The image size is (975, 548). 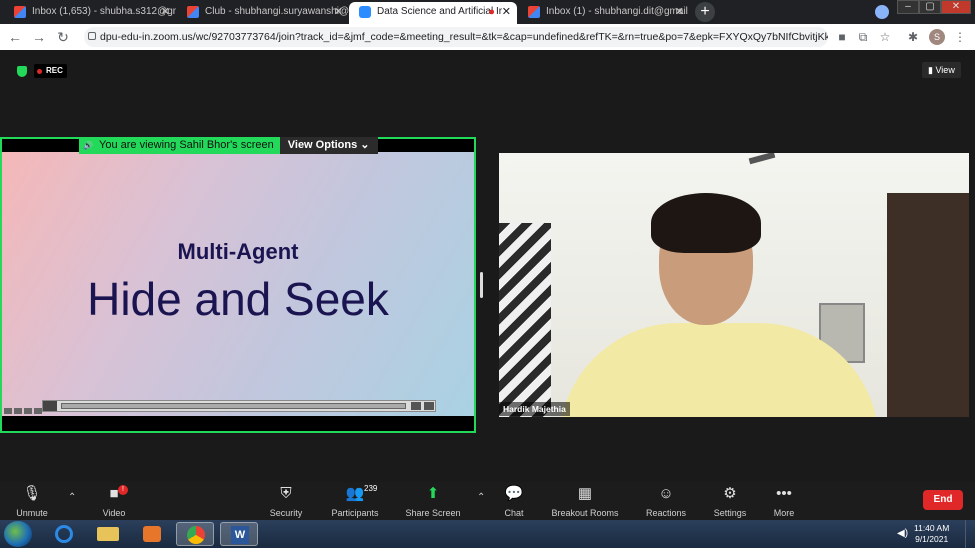 What do you see at coordinates (585, 501) in the screenshot?
I see `breakout-rooms-button: ▦ Breakout Rooms` at bounding box center [585, 501].